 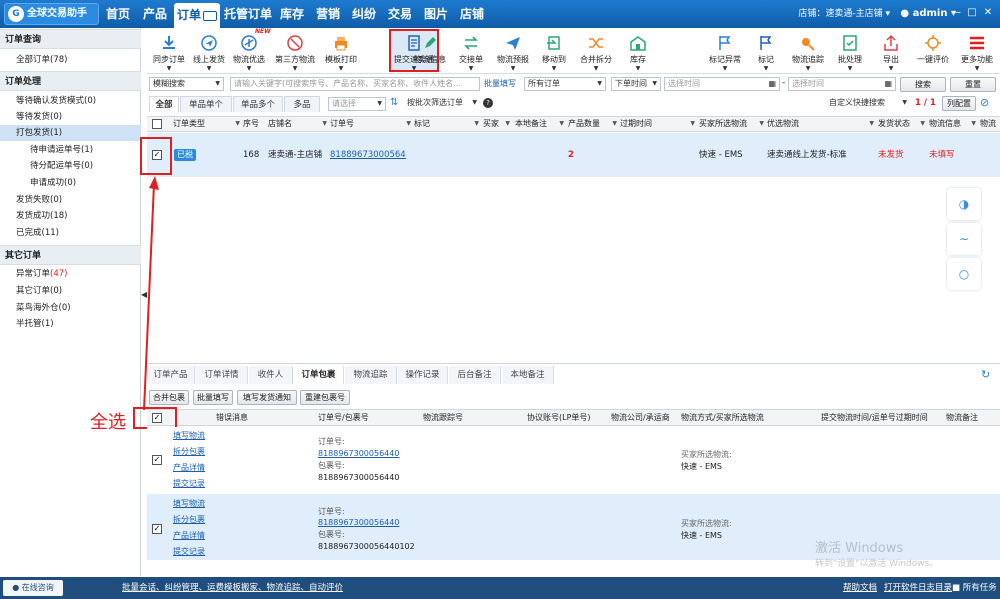 What do you see at coordinates (325, 397) in the screenshot?
I see `rebuild-package-button: 重建包裹号` at bounding box center [325, 397].